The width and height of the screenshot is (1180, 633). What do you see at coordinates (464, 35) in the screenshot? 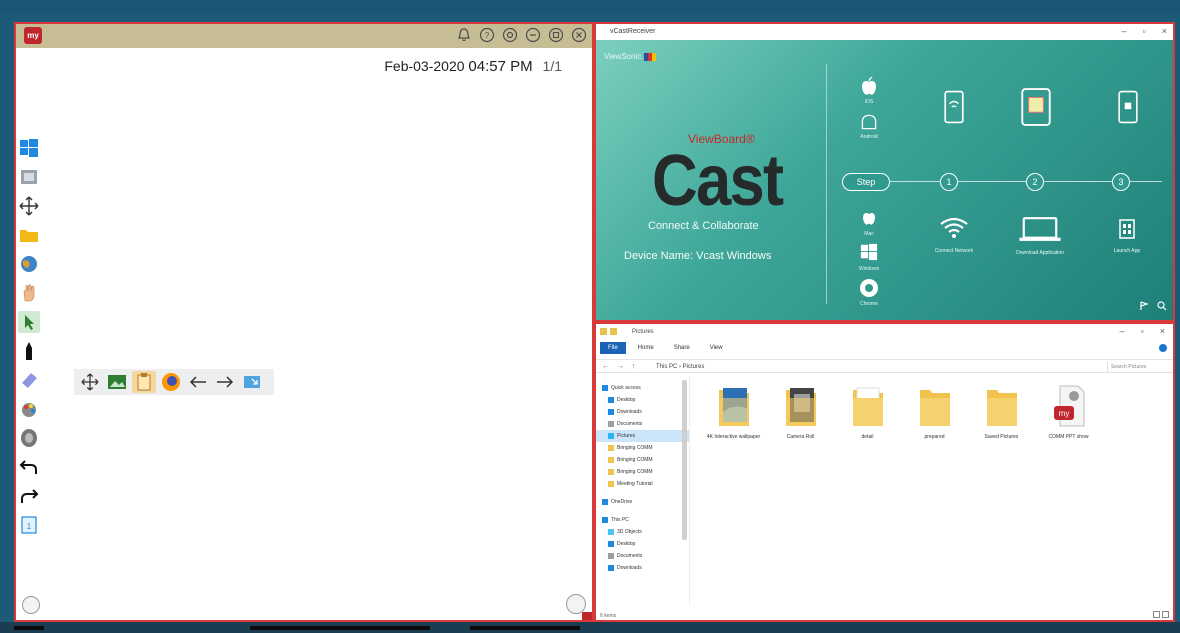
I see `bell-icon` at bounding box center [464, 35].